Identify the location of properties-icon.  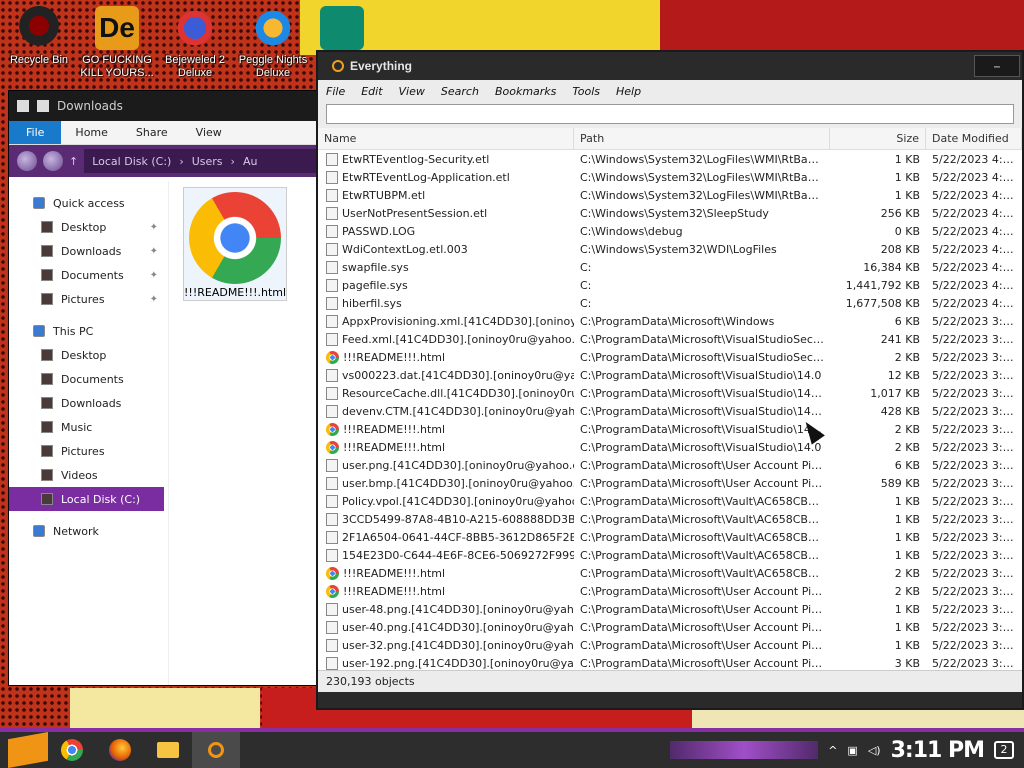
(43, 106).